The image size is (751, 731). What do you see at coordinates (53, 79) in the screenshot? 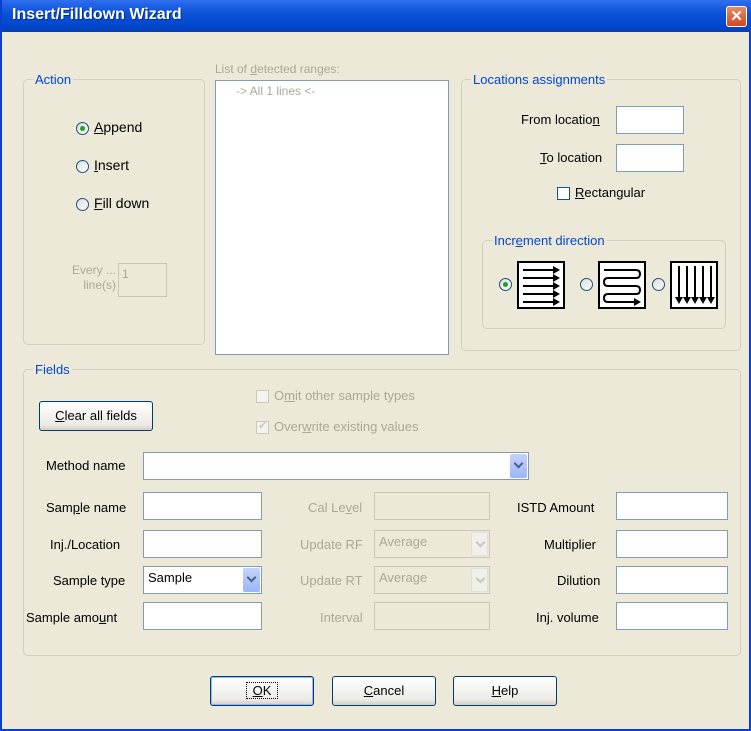
I see `action-legend: Action` at bounding box center [53, 79].